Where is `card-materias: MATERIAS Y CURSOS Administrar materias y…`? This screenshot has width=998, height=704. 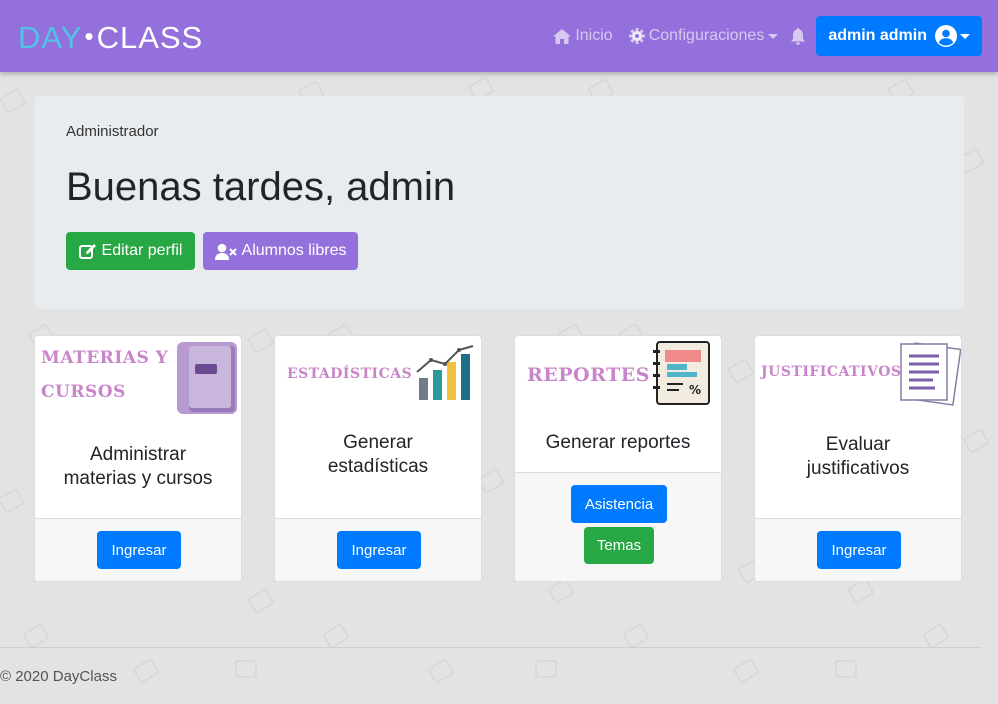 card-materias: MATERIAS Y CURSOS Administrar materias y… is located at coordinates (138, 458).